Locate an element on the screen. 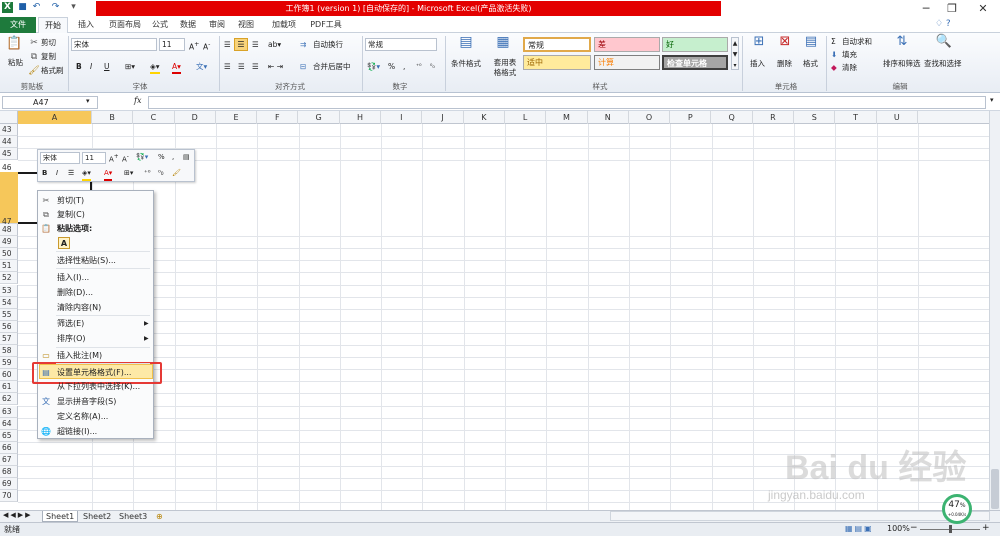  cut-button: 剪切 is located at coordinates (48, 42).